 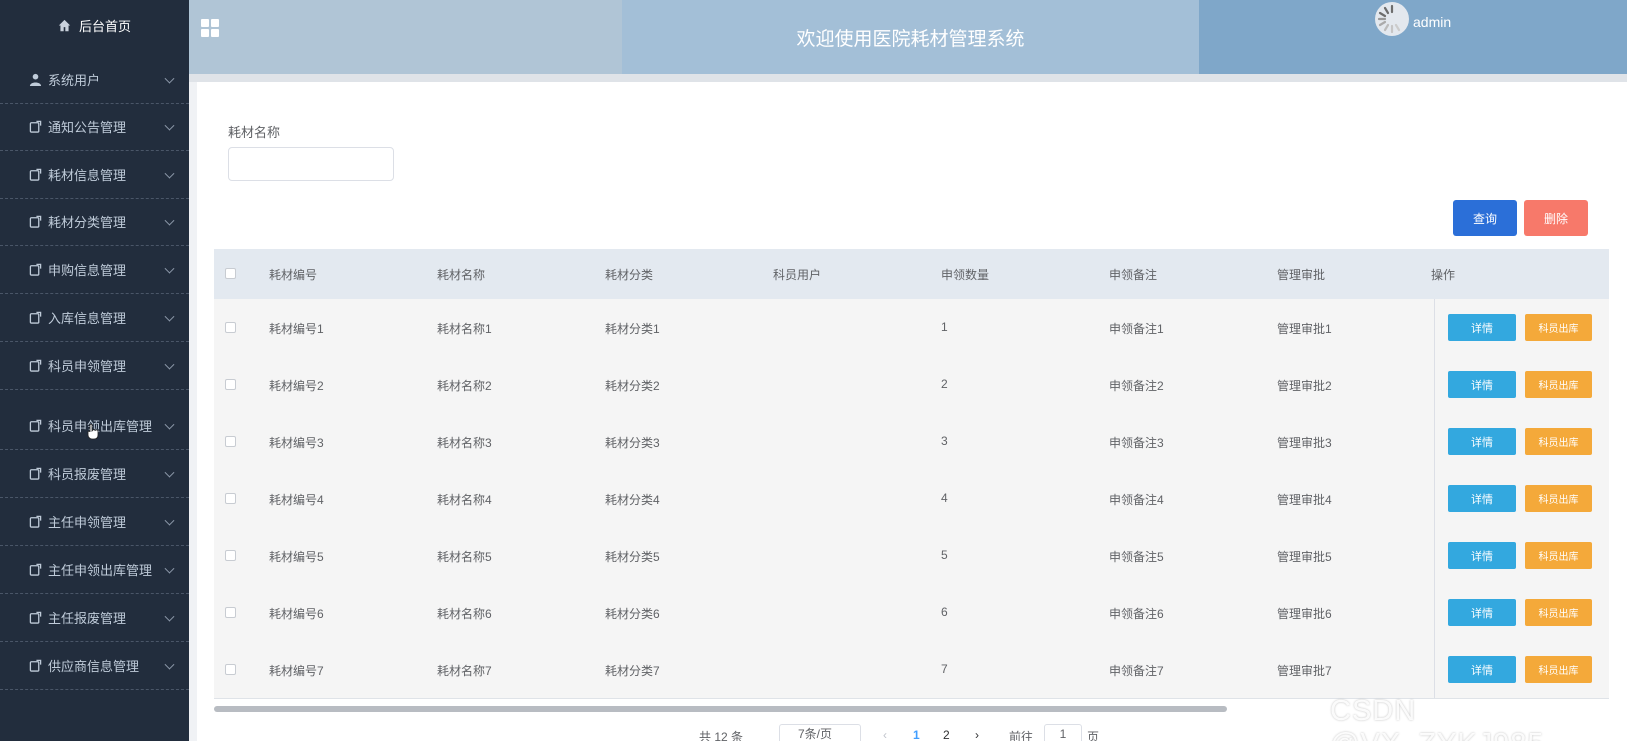 What do you see at coordinates (911, 385) in the screenshot?
I see `table-row: 耗材编号2 耗材名称2 耗材分类2 2 申领备注2 管理审批2 详情 科员出库` at bounding box center [911, 385].